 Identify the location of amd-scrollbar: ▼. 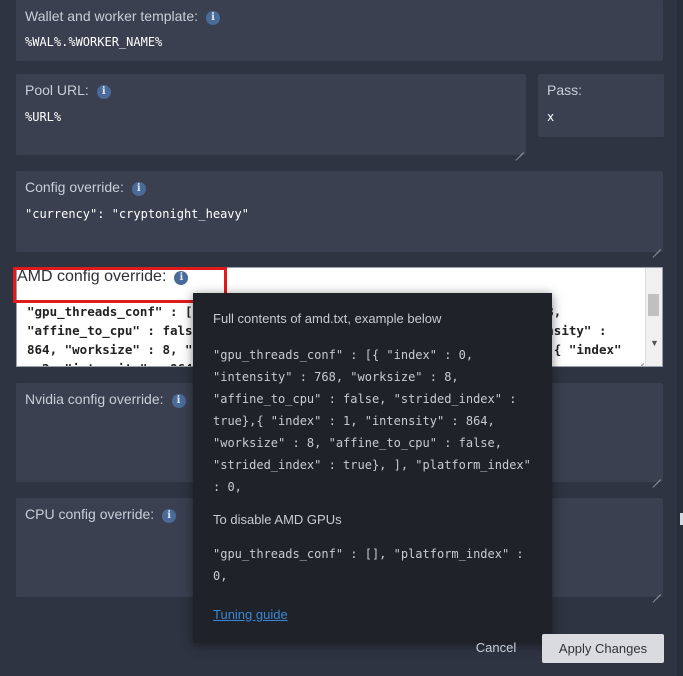
(653, 317).